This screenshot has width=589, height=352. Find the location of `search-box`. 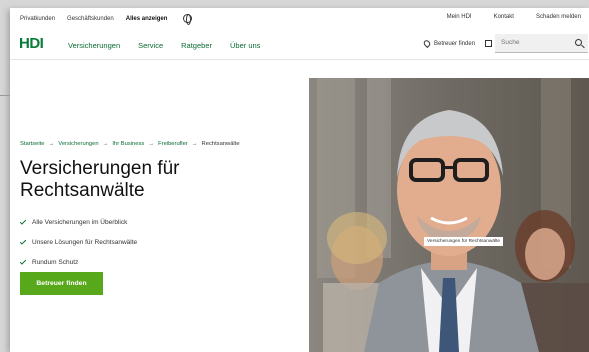

search-box is located at coordinates (541, 43).